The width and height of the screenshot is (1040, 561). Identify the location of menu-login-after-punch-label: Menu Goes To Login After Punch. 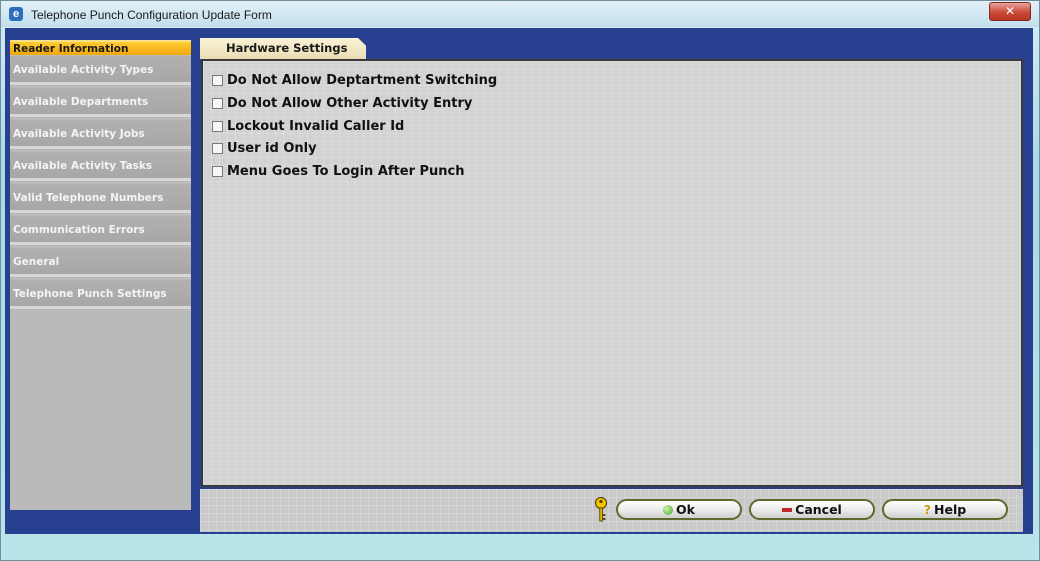
(346, 171).